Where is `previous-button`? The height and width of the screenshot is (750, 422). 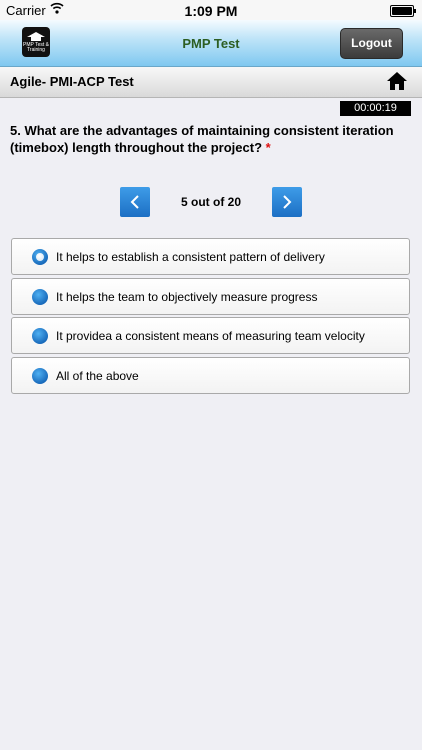 previous-button is located at coordinates (135, 202).